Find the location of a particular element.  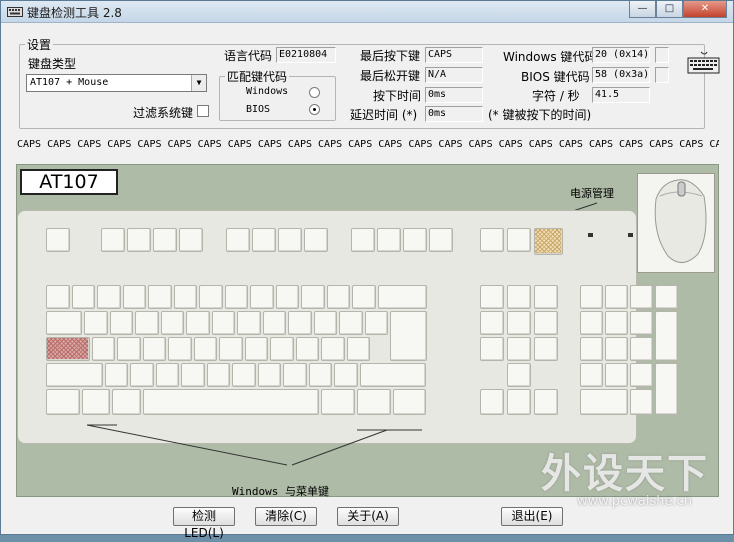

clear-button: 清除(C) is located at coordinates (286, 516).